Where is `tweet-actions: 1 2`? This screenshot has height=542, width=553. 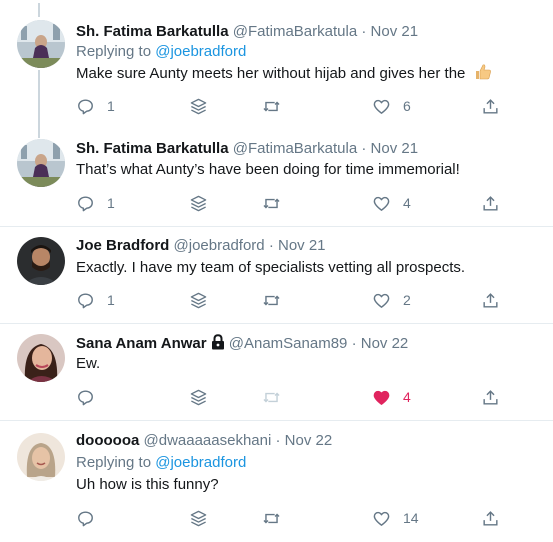 tweet-actions: 1 2 is located at coordinates (296, 300).